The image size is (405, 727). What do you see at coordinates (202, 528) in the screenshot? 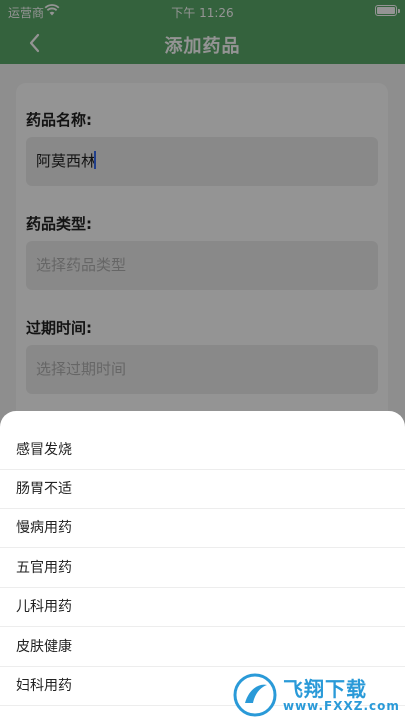
I see `picker-option: 慢病用药` at bounding box center [202, 528].